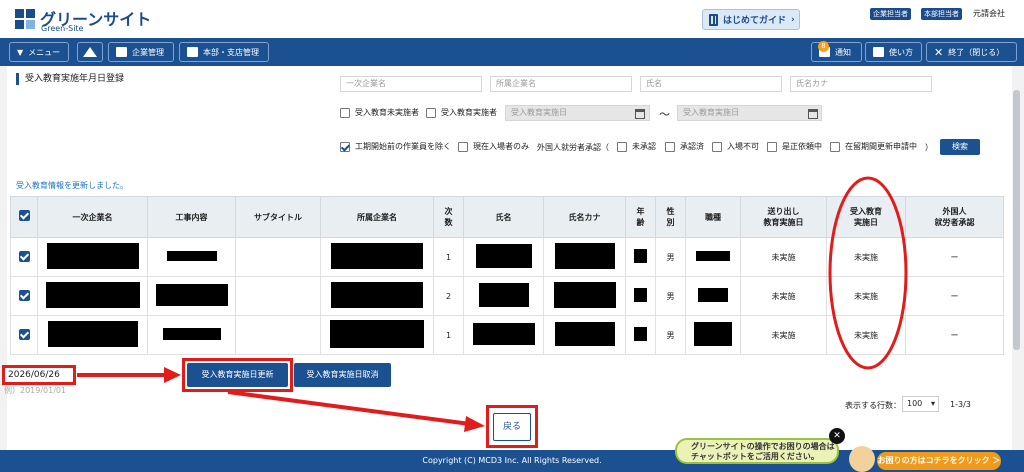 This screenshot has height=472, width=1024. I want to click on annotation-ellipse, so click(868, 273).